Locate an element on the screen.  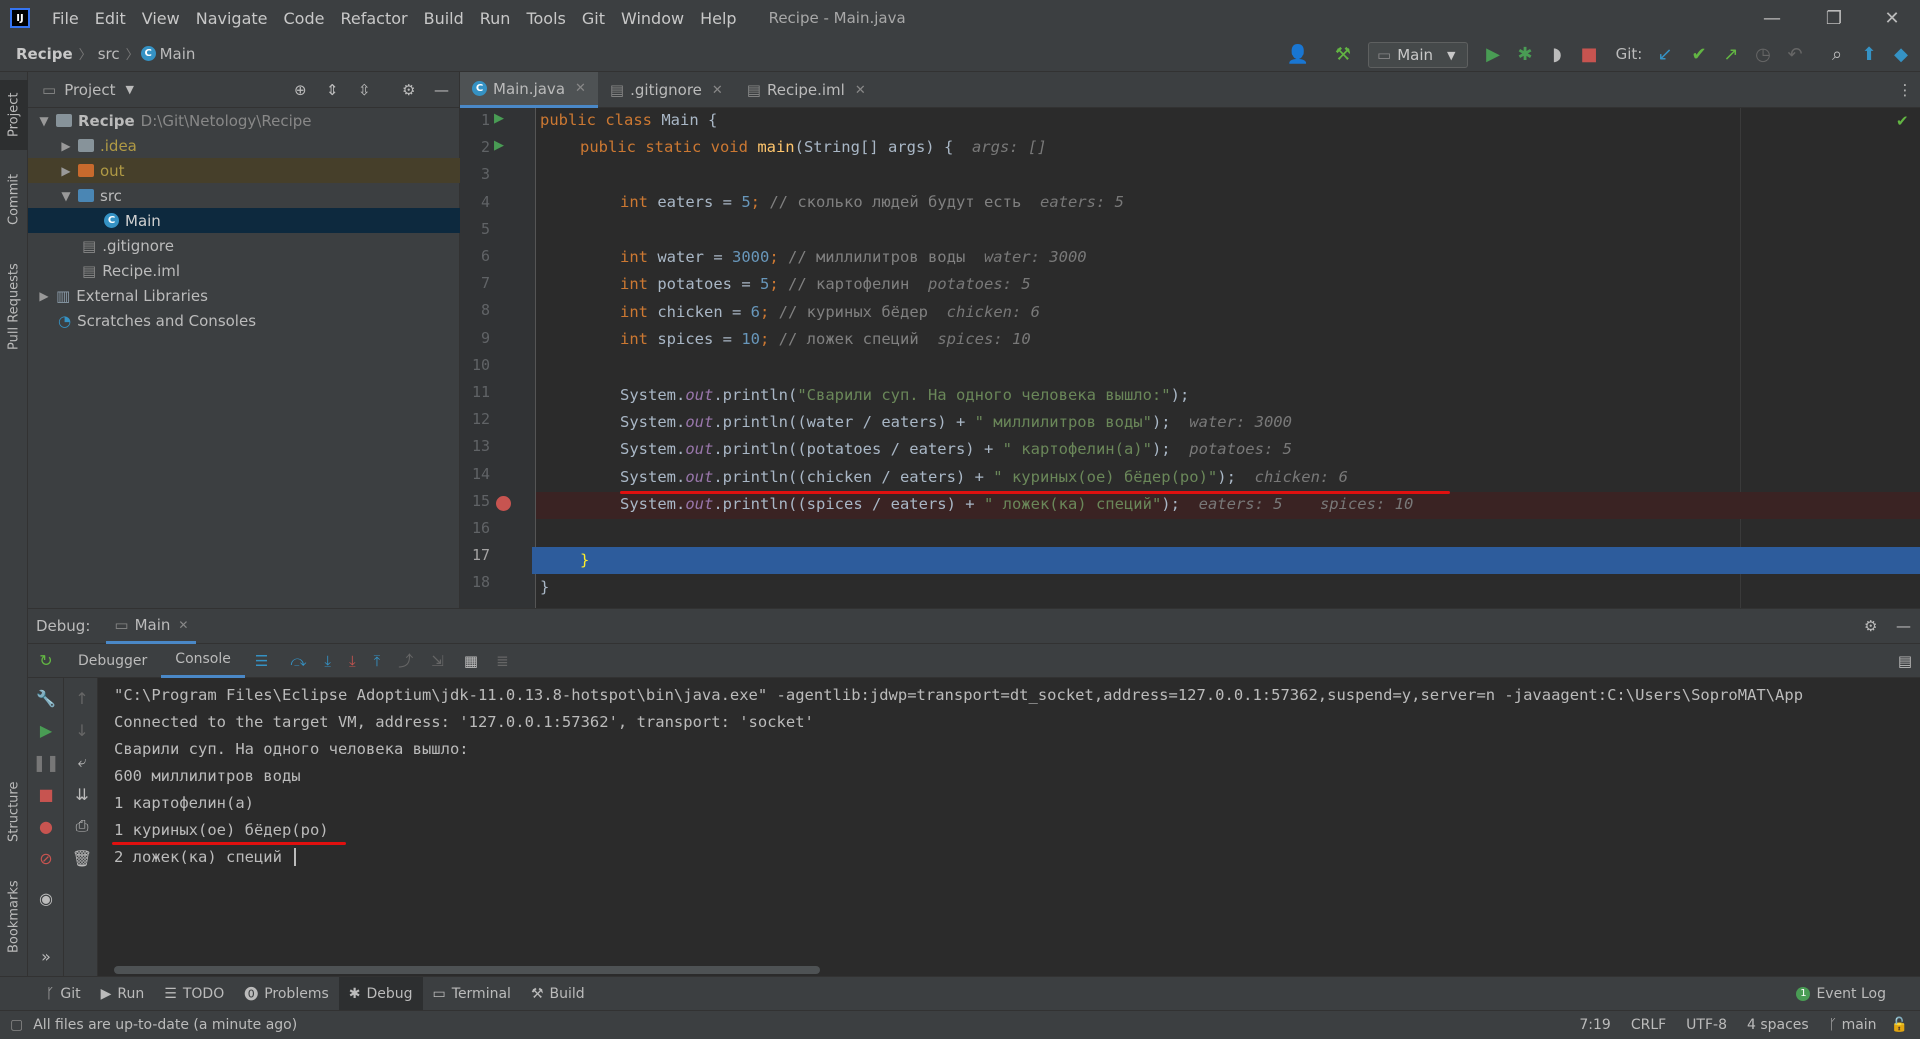
tree-item-src: ▼ src is located at coordinates (244, 195).